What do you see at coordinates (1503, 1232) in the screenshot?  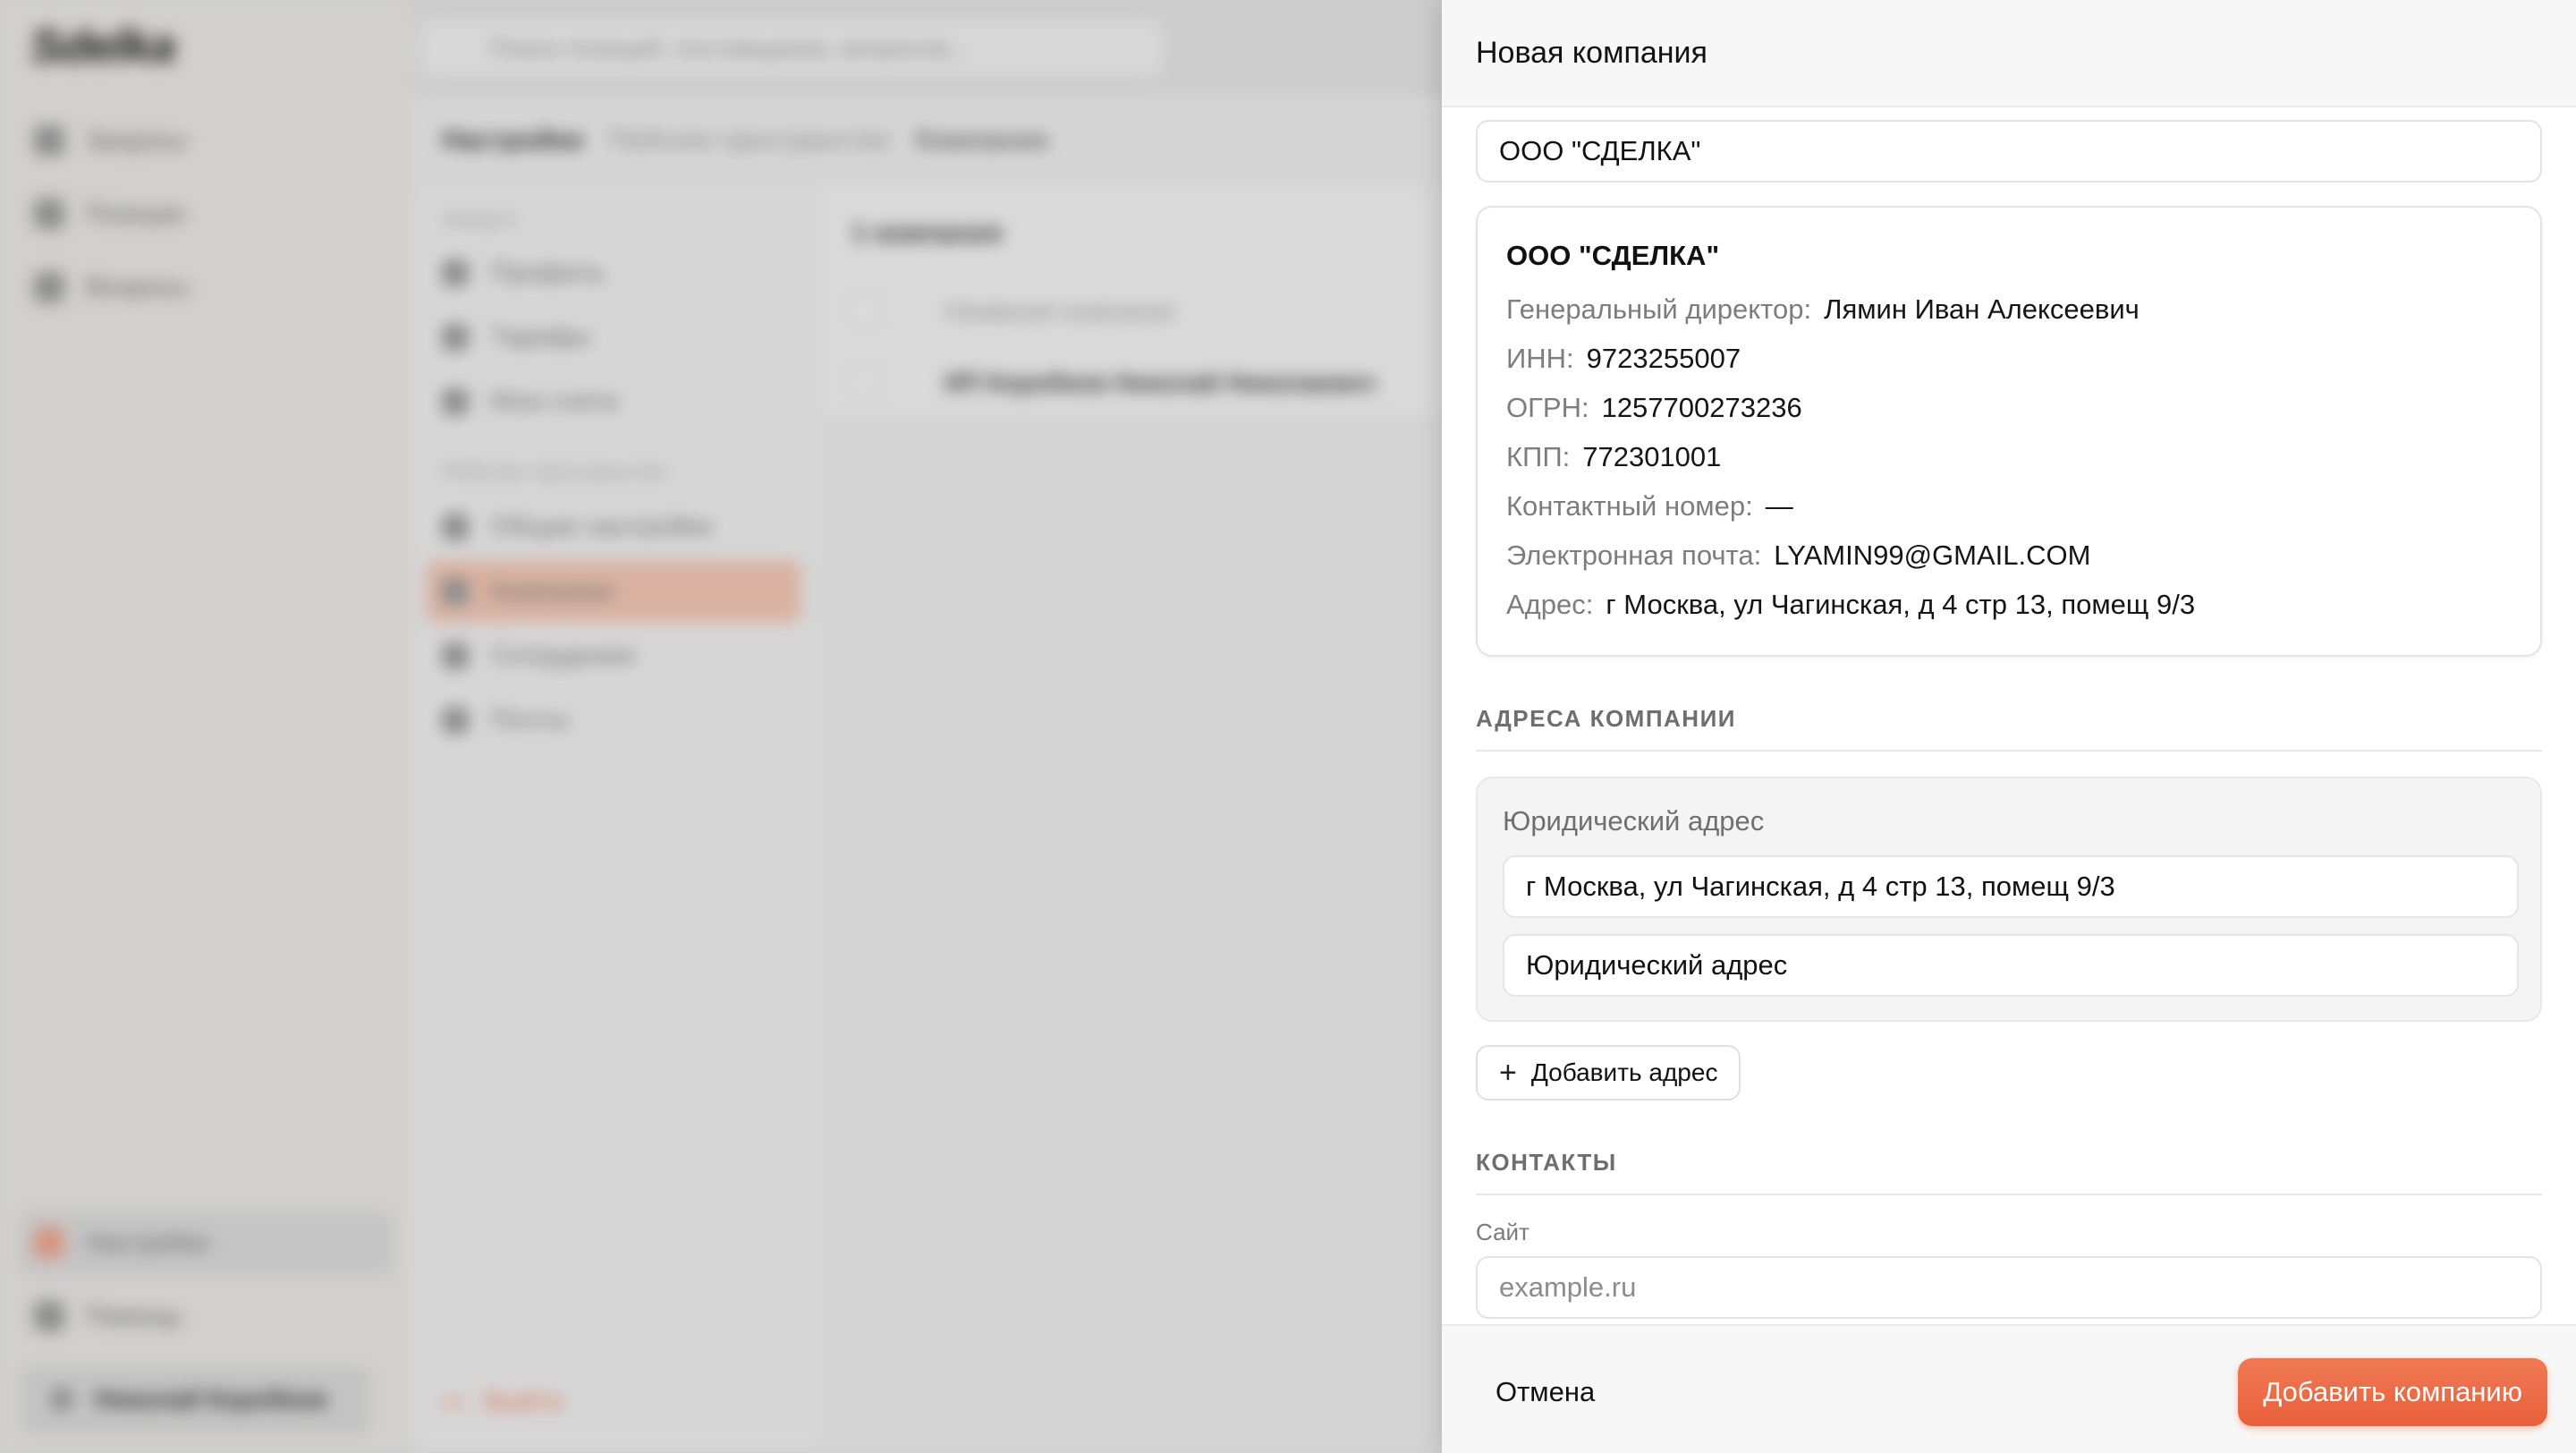 I see `site-label: Сайт` at bounding box center [1503, 1232].